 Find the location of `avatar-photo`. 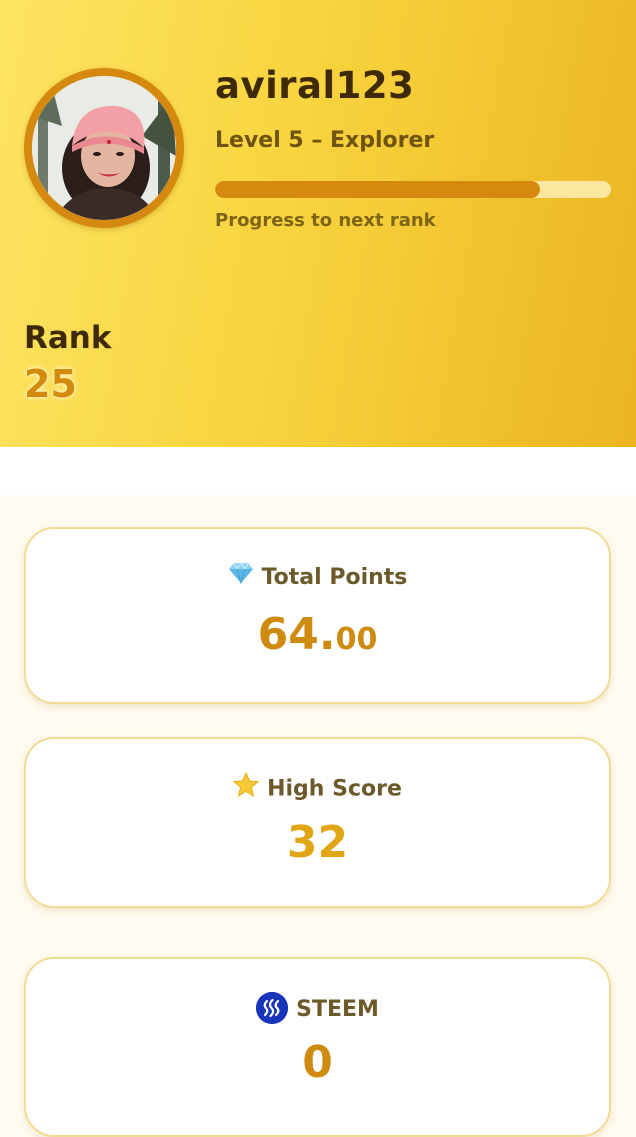

avatar-photo is located at coordinates (104, 148).